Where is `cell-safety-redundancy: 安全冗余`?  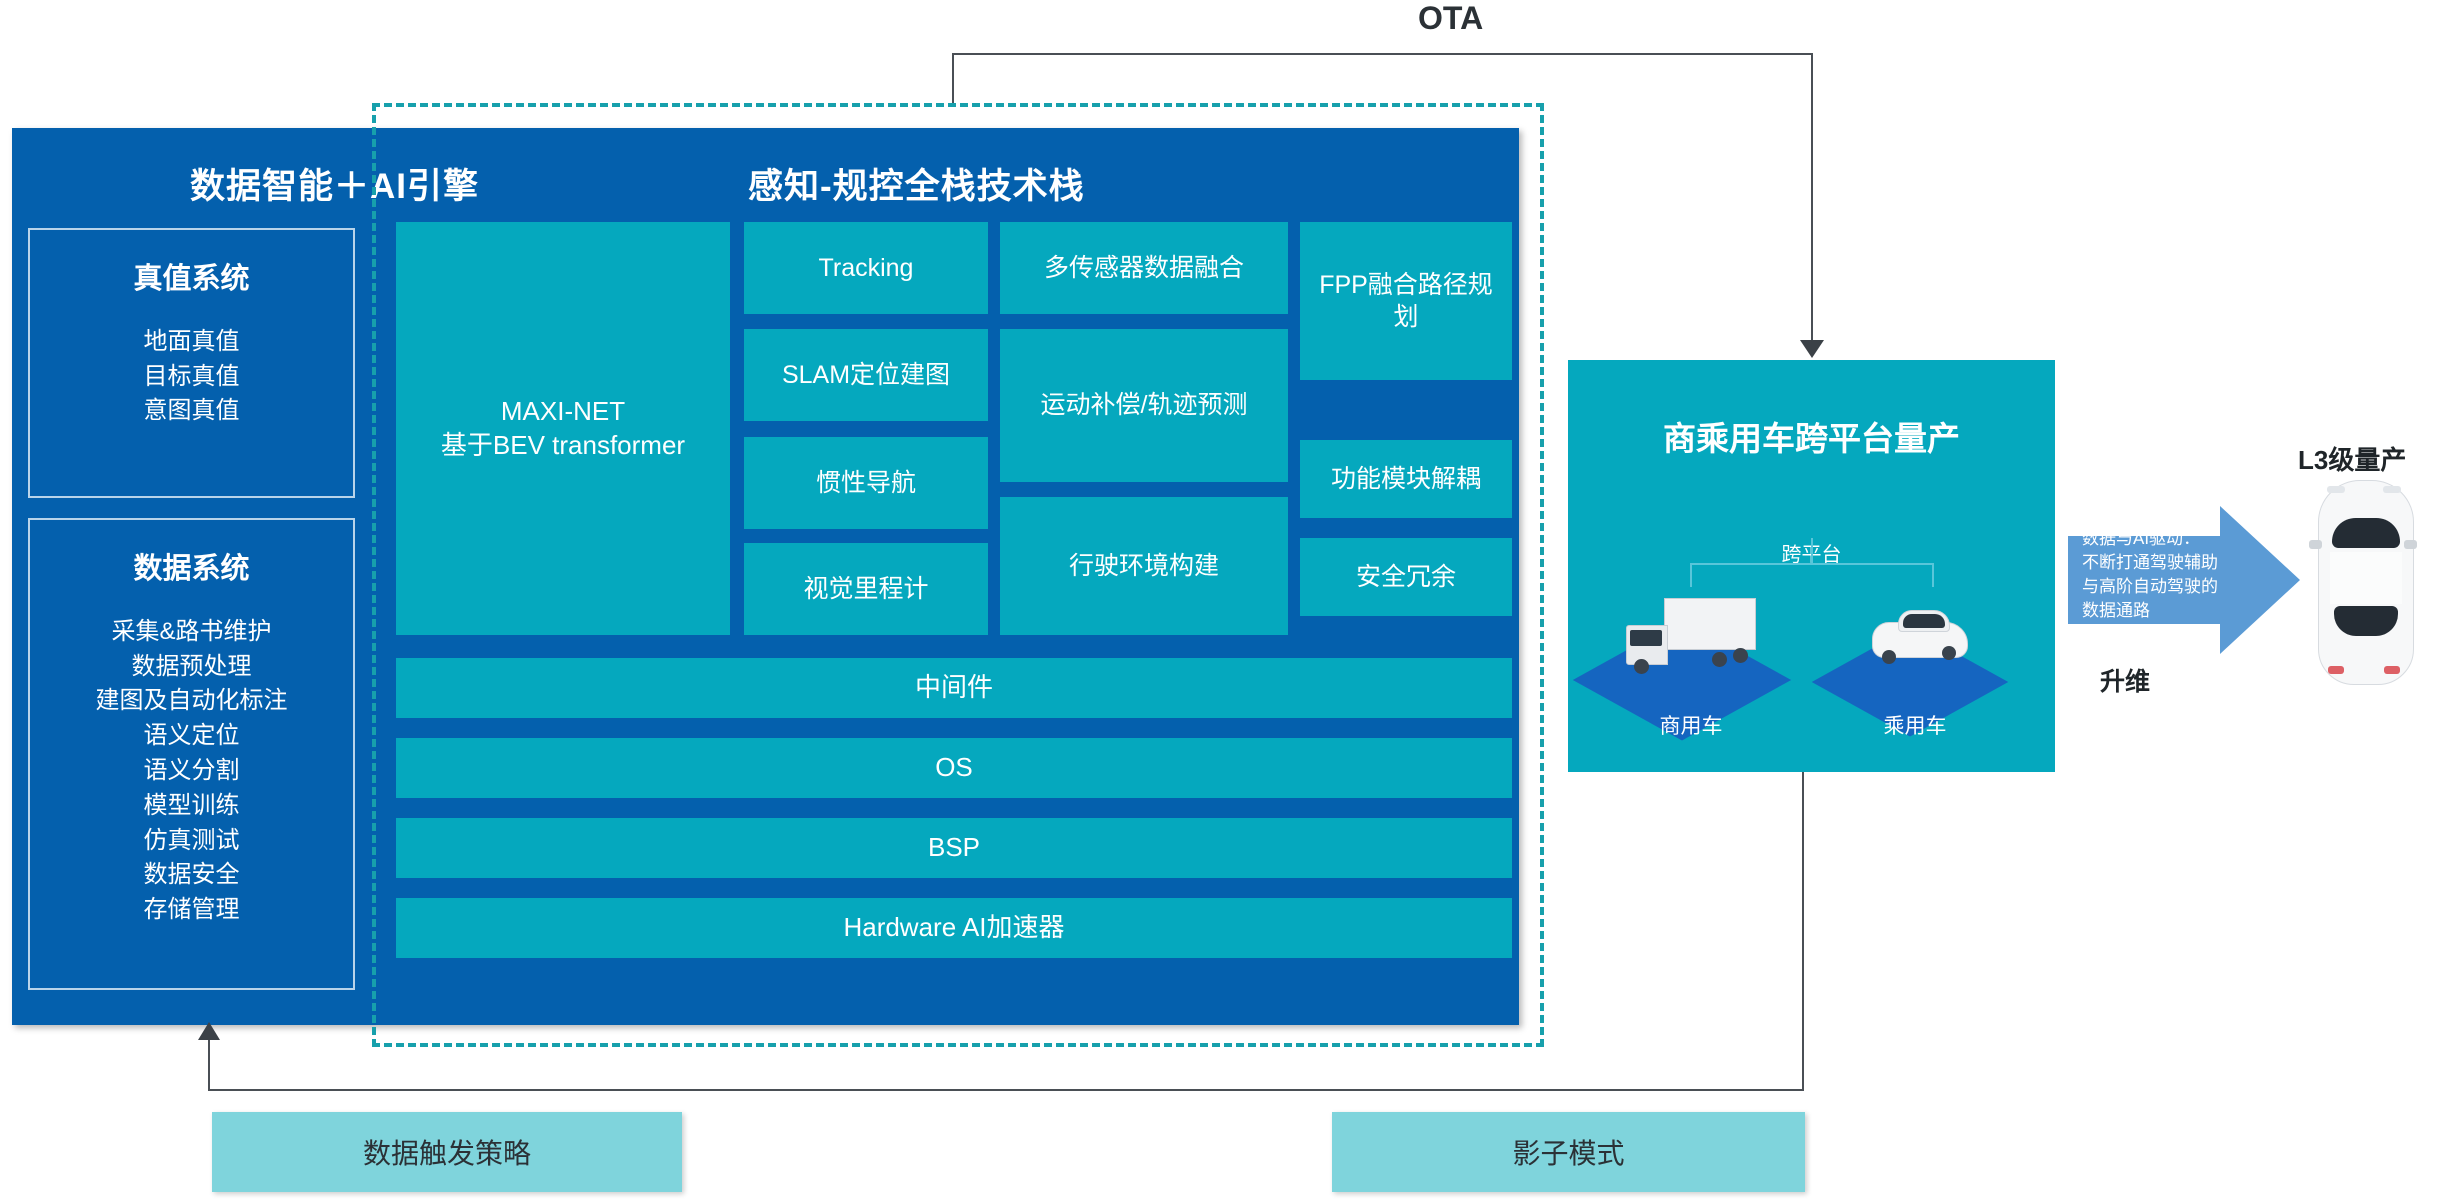
cell-safety-redundancy: 安全冗余 is located at coordinates (1406, 577).